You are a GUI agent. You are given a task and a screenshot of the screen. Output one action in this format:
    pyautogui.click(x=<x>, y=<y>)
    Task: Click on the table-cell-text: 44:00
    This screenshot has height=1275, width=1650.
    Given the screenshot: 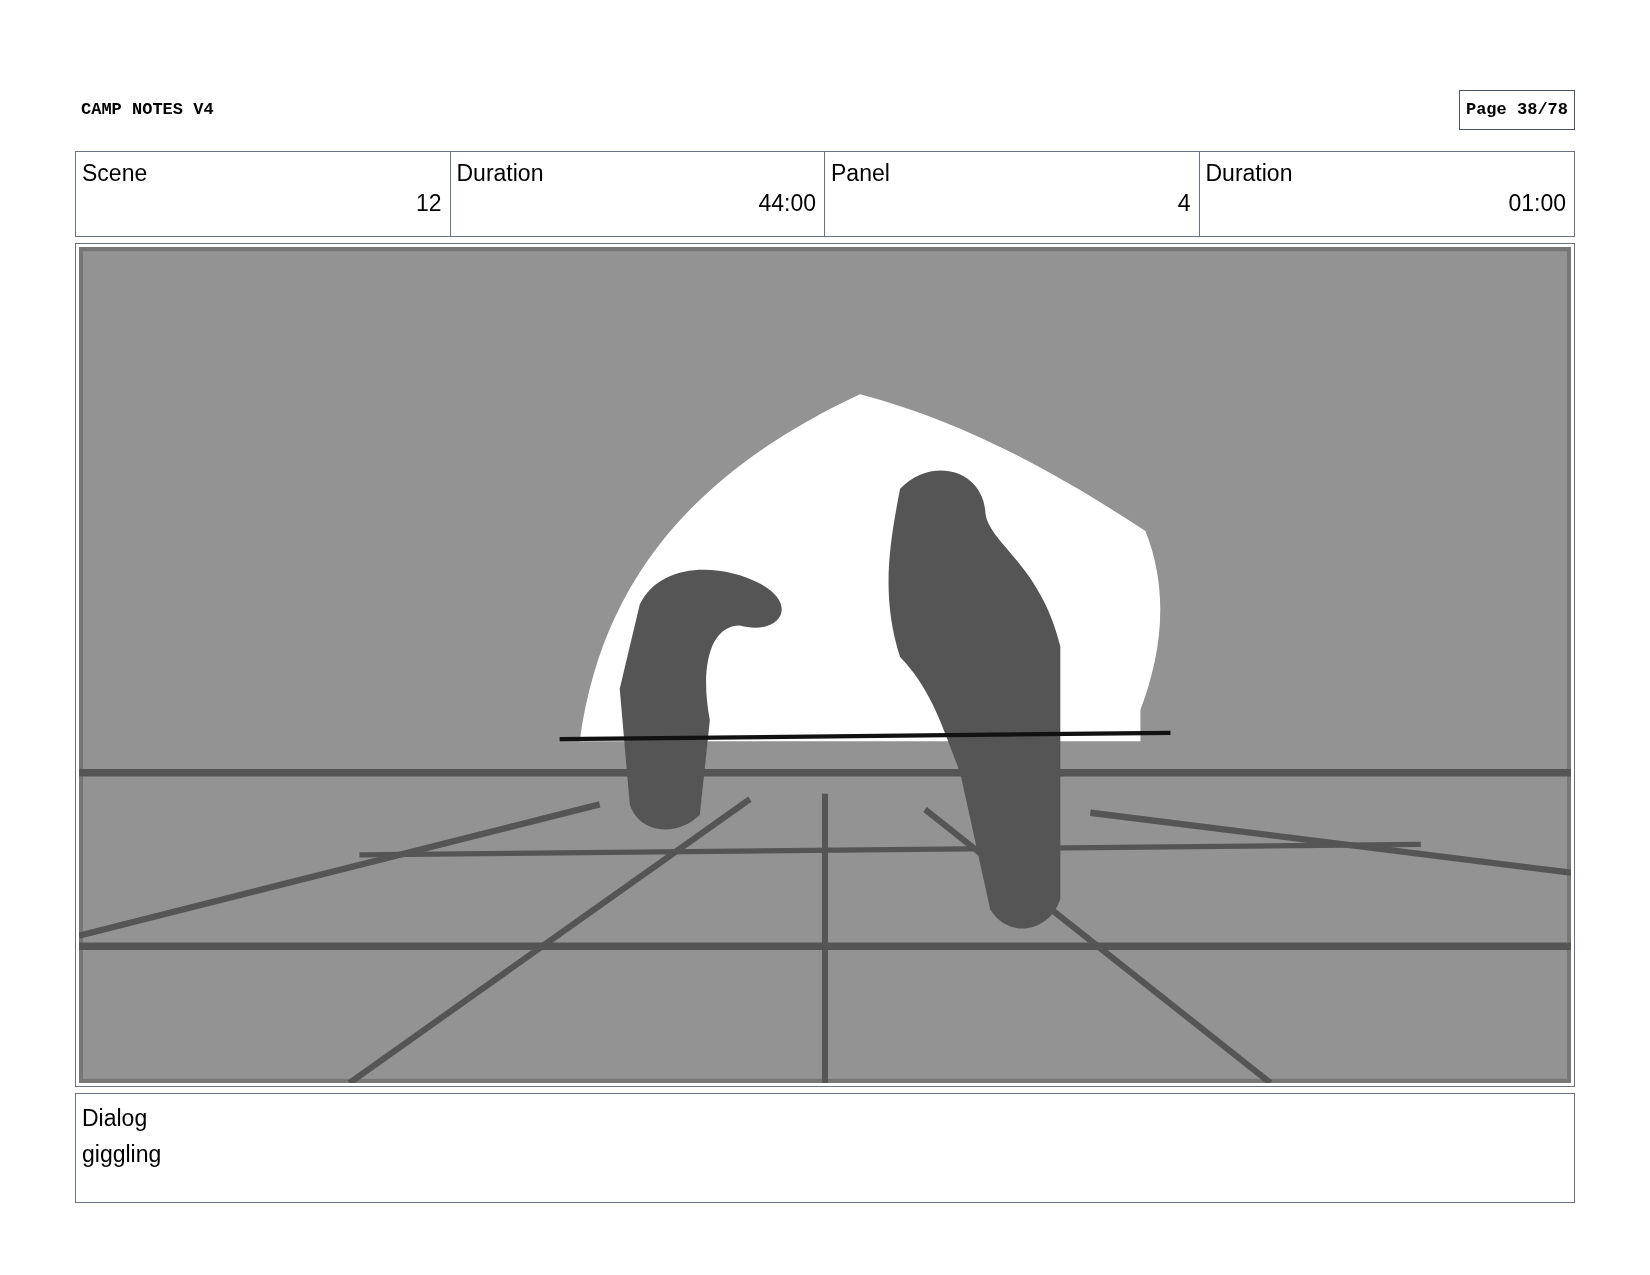 What is the action you would take?
    pyautogui.click(x=787, y=203)
    